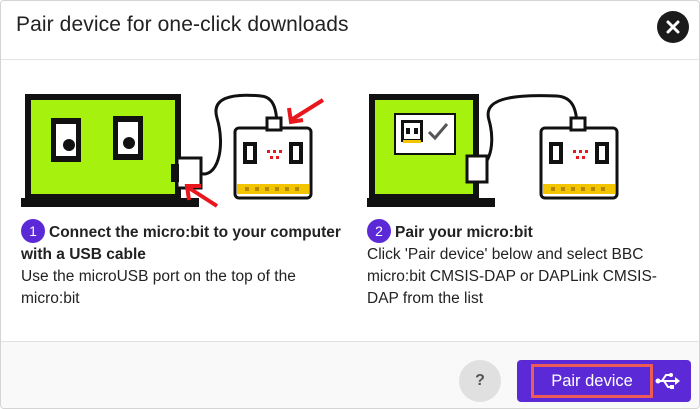  I want to click on pair-device-button: Pair device, so click(604, 381).